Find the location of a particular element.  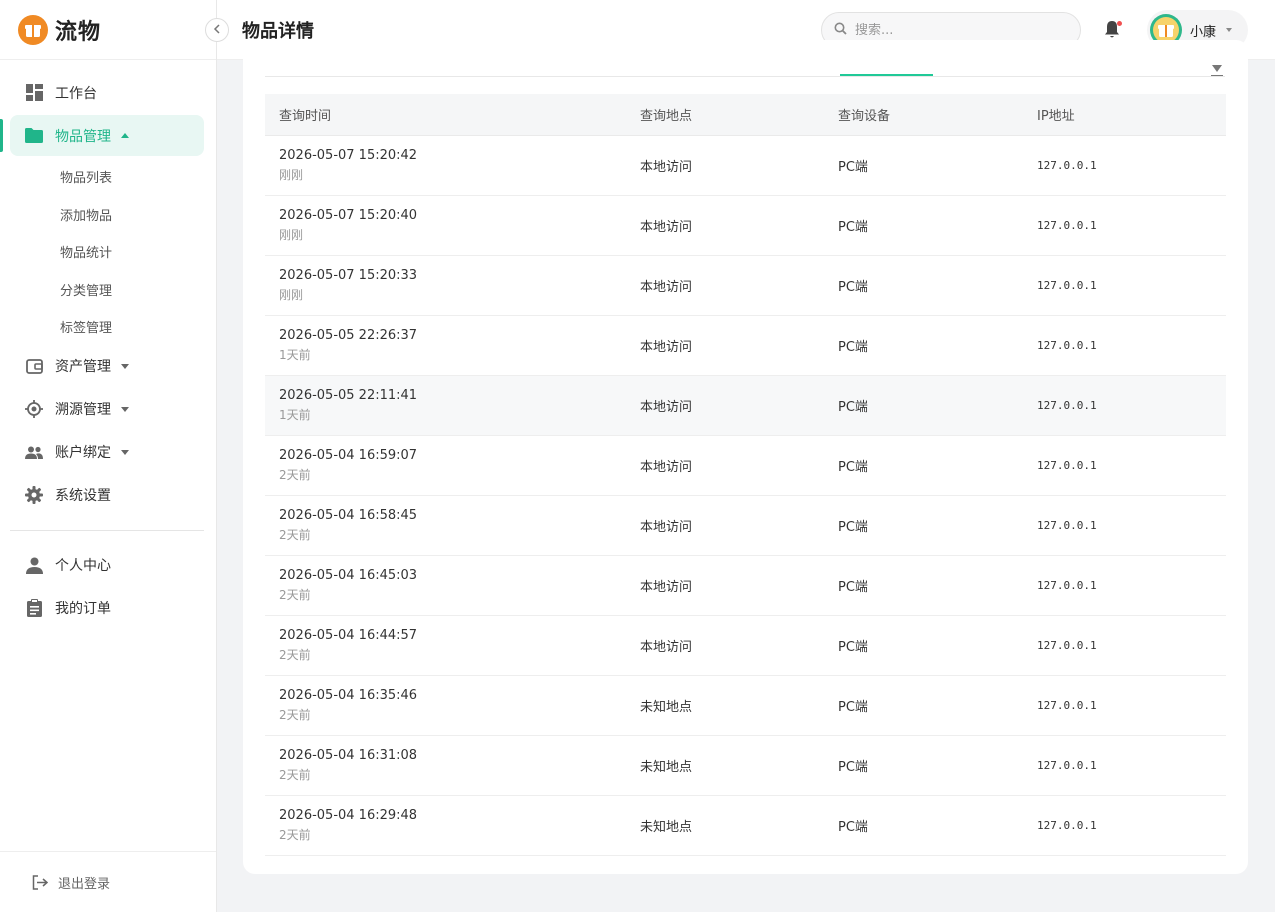

cell-location: 未知地点 is located at coordinates (725, 765).